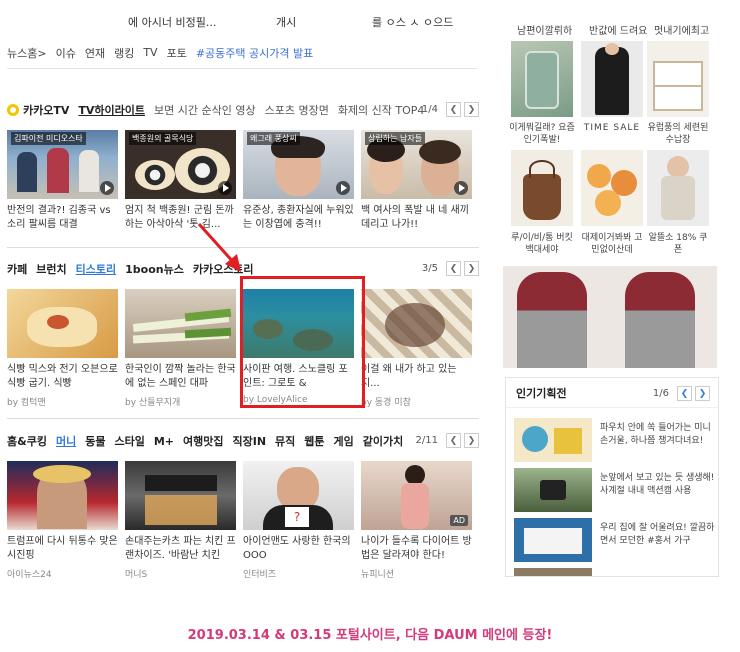 This screenshot has width=740, height=652. Describe the element at coordinates (95, 441) in the screenshot. I see `tab-animal: 동물` at that location.